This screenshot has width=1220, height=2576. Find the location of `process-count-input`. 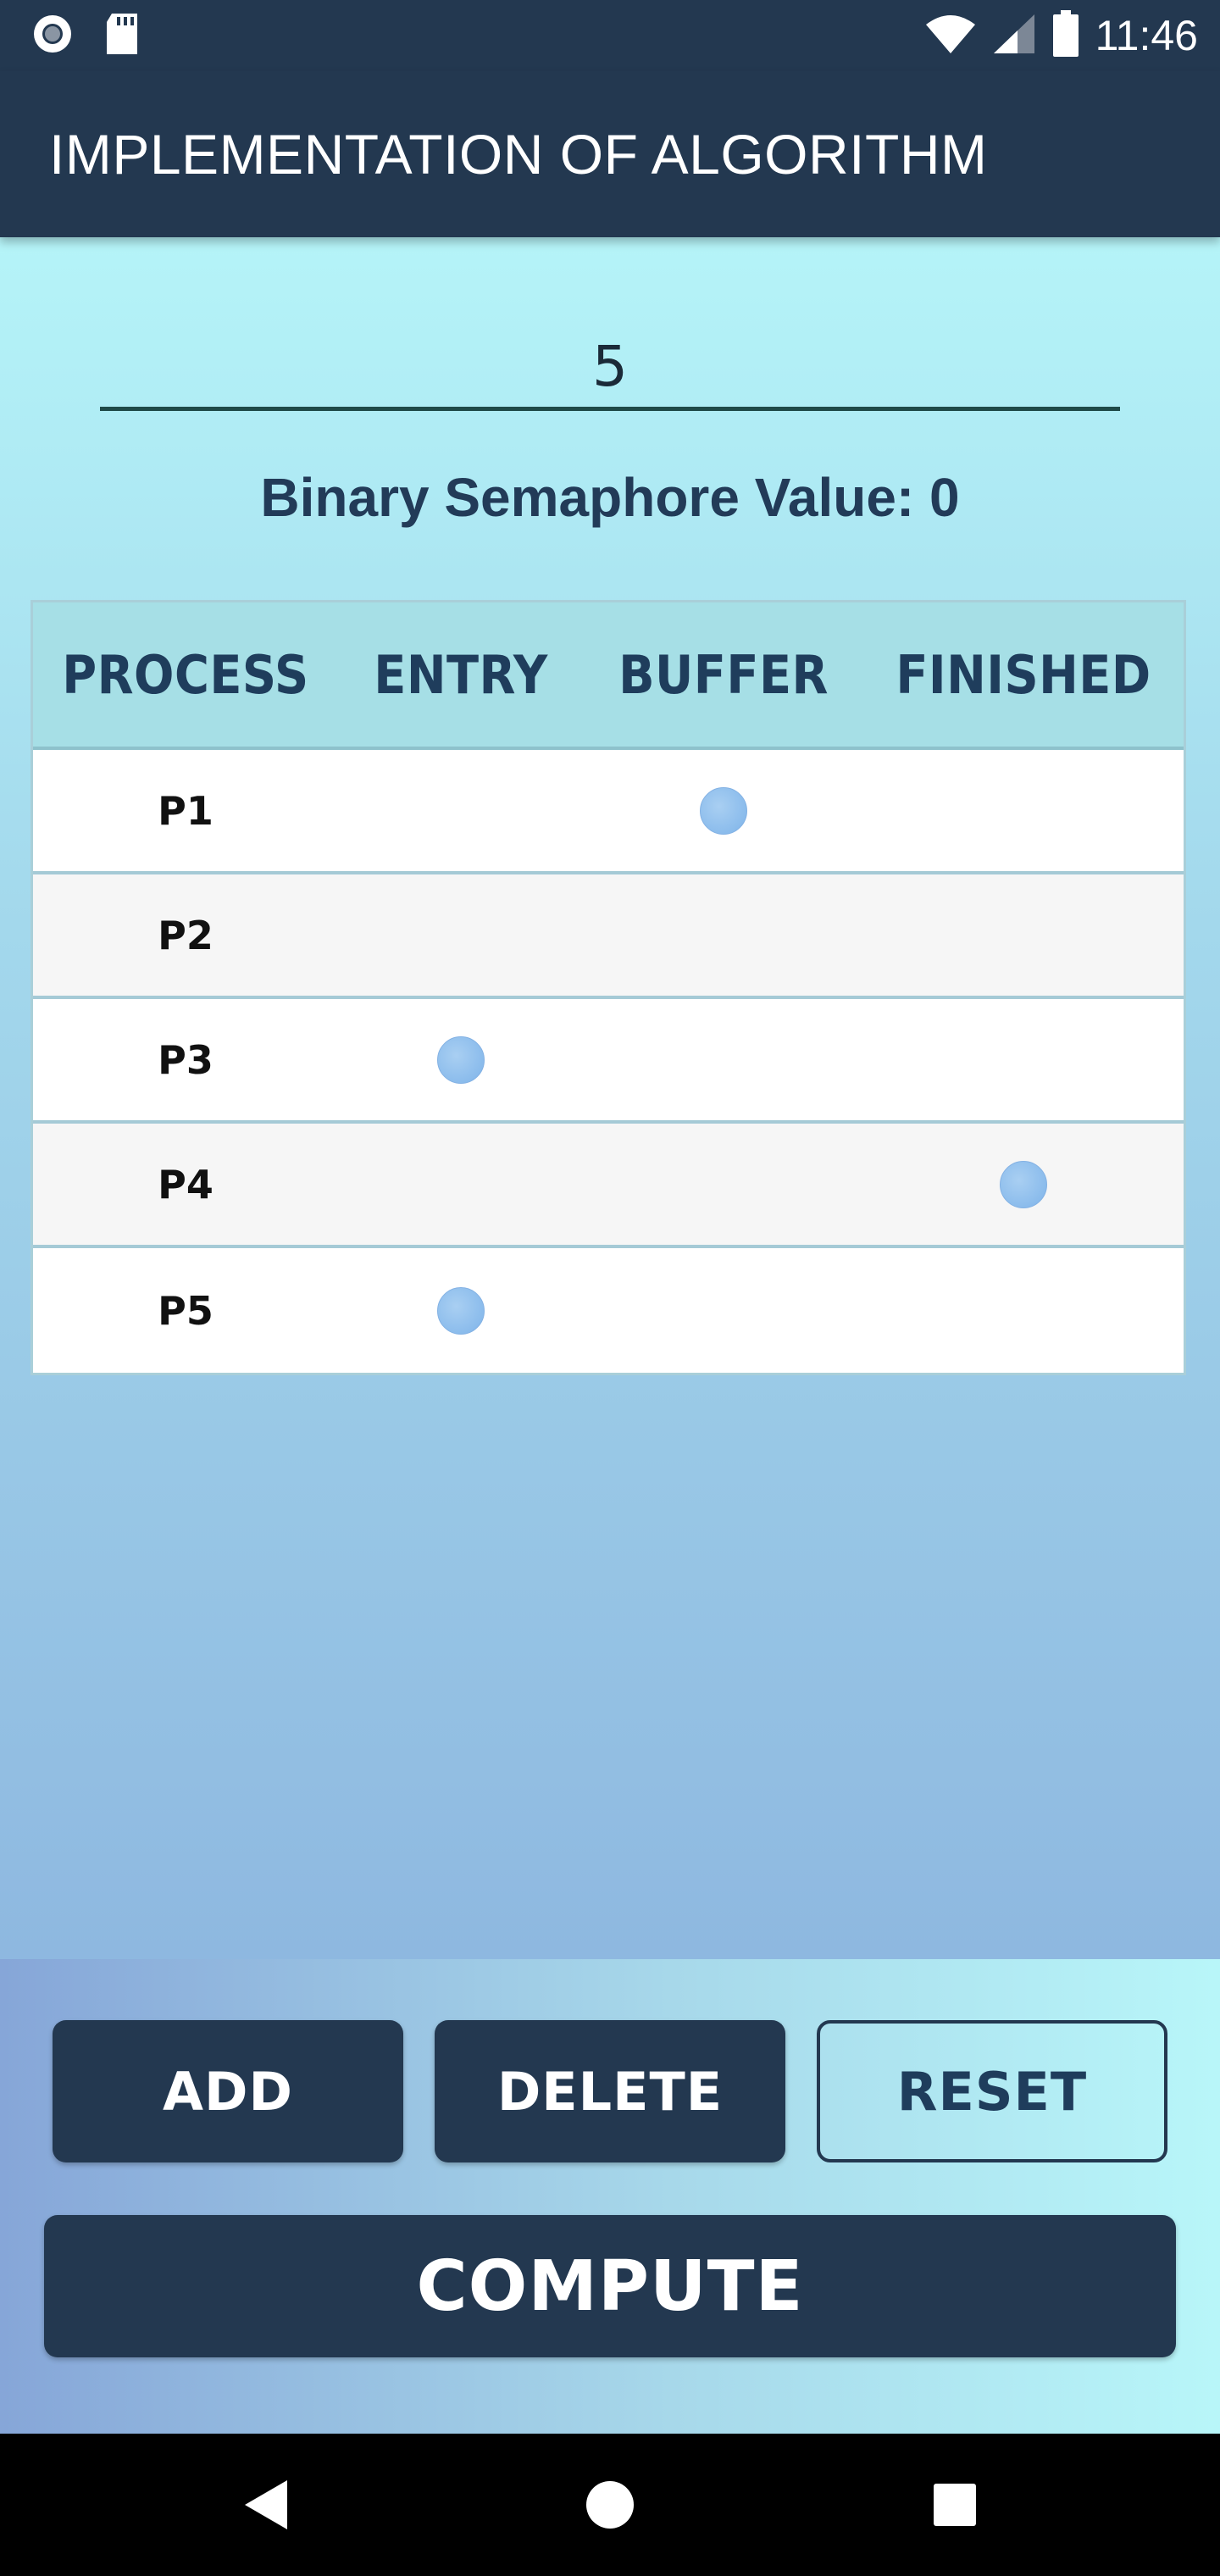

process-count-input is located at coordinates (610, 362).